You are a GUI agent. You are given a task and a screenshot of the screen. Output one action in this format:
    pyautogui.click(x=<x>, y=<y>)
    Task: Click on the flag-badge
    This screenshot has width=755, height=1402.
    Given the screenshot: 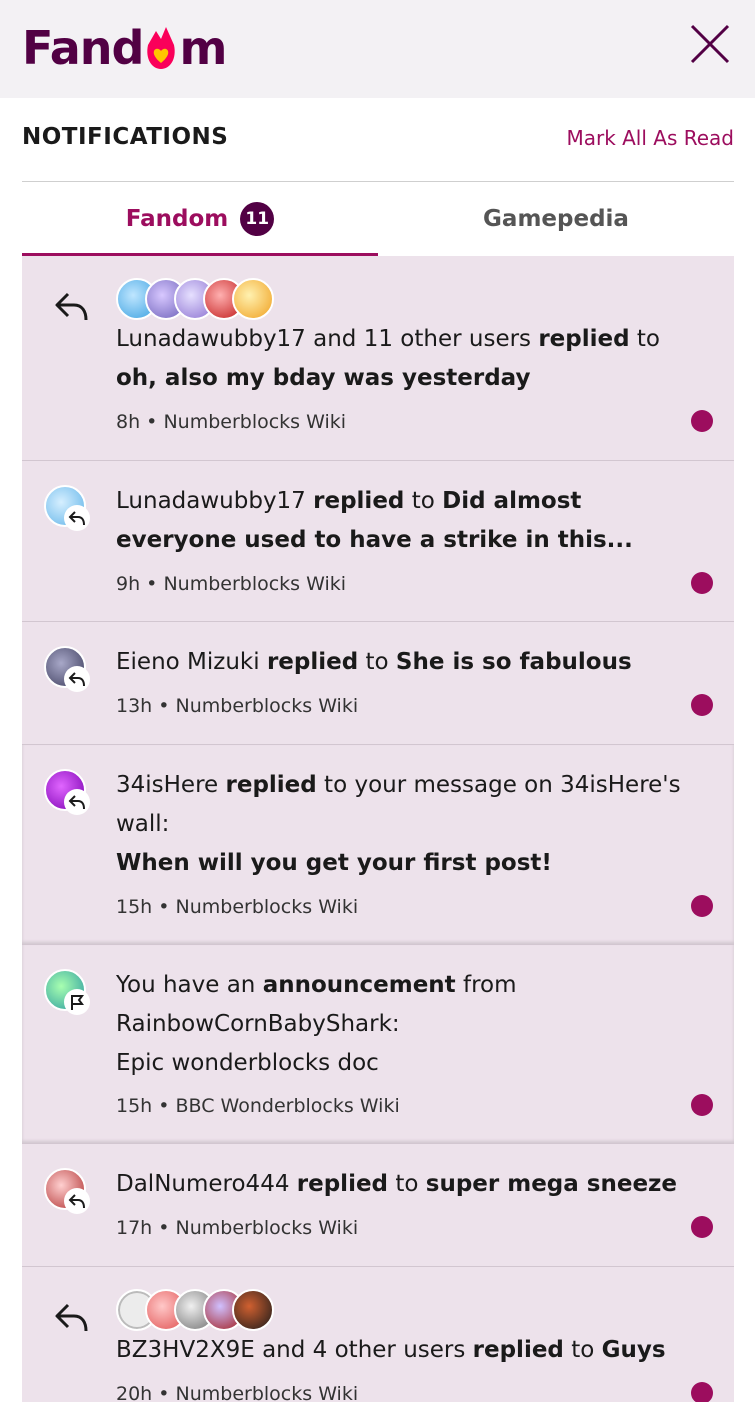 What is the action you would take?
    pyautogui.click(x=77, y=1002)
    